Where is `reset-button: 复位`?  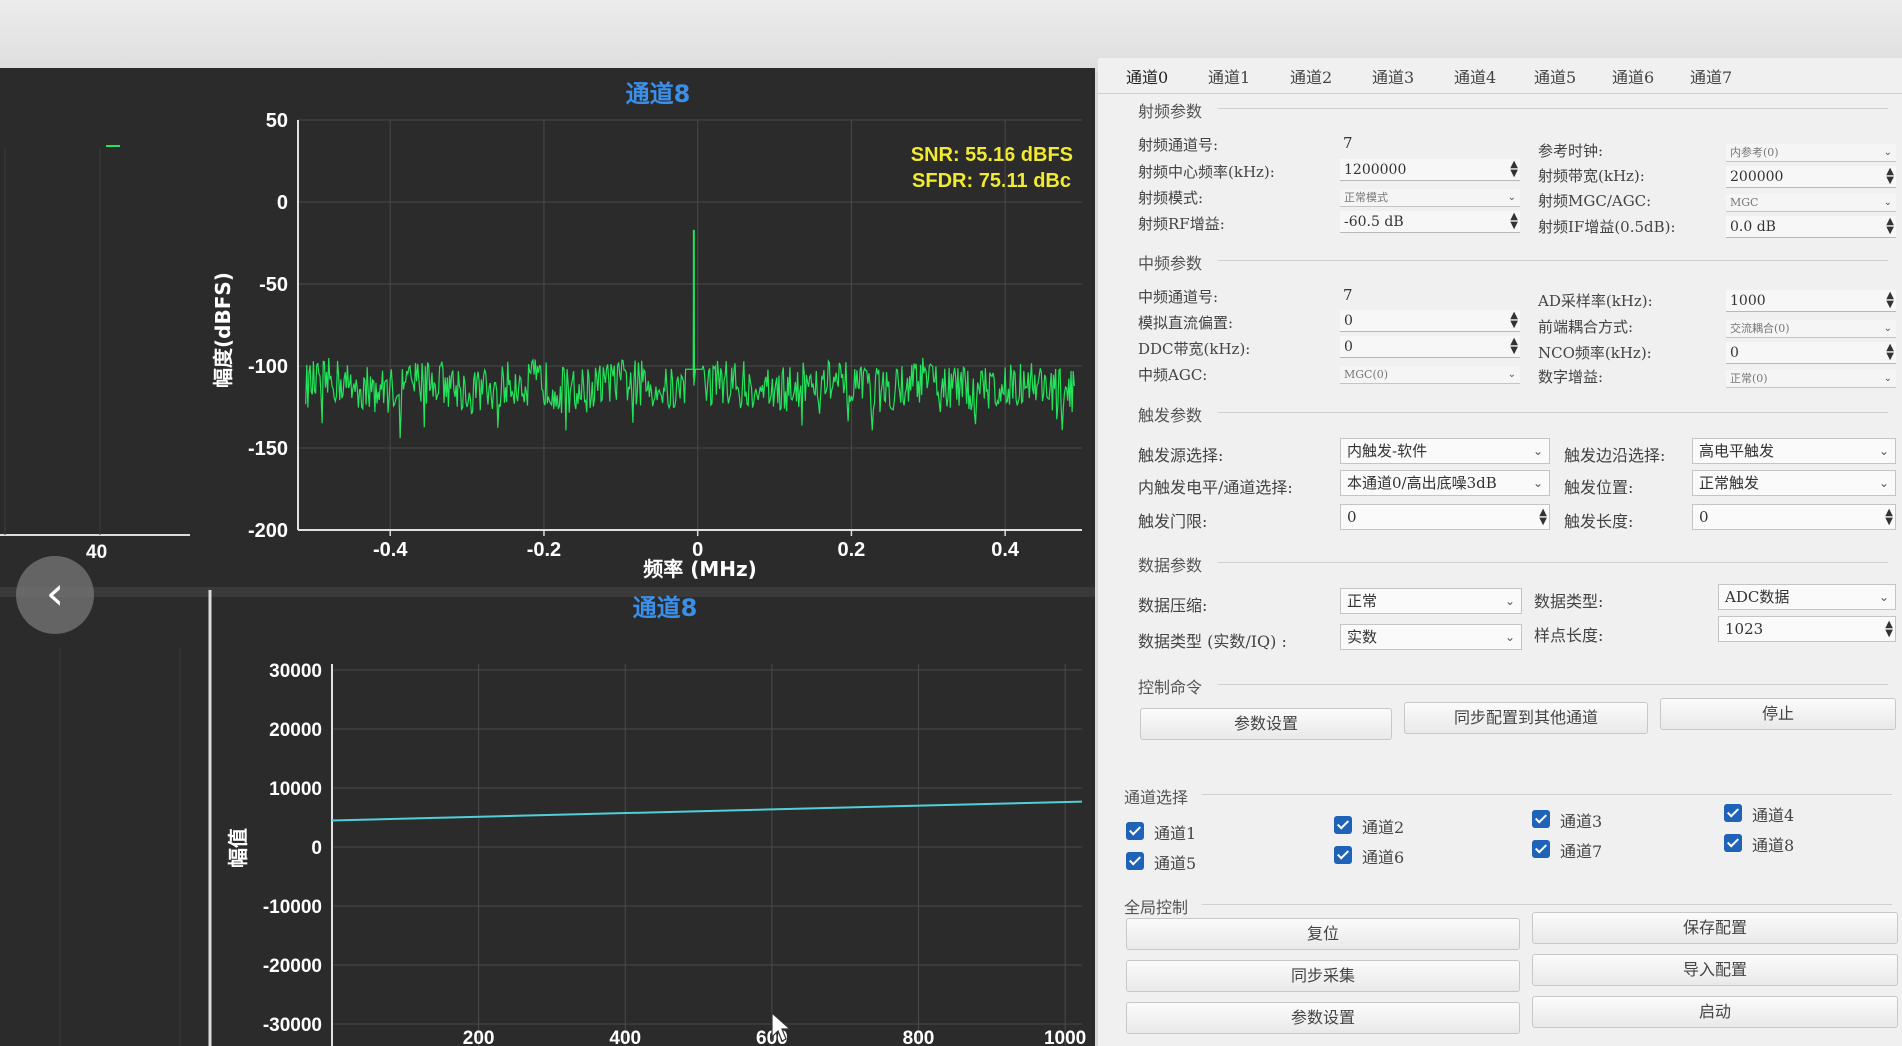 reset-button: 复位 is located at coordinates (1323, 934).